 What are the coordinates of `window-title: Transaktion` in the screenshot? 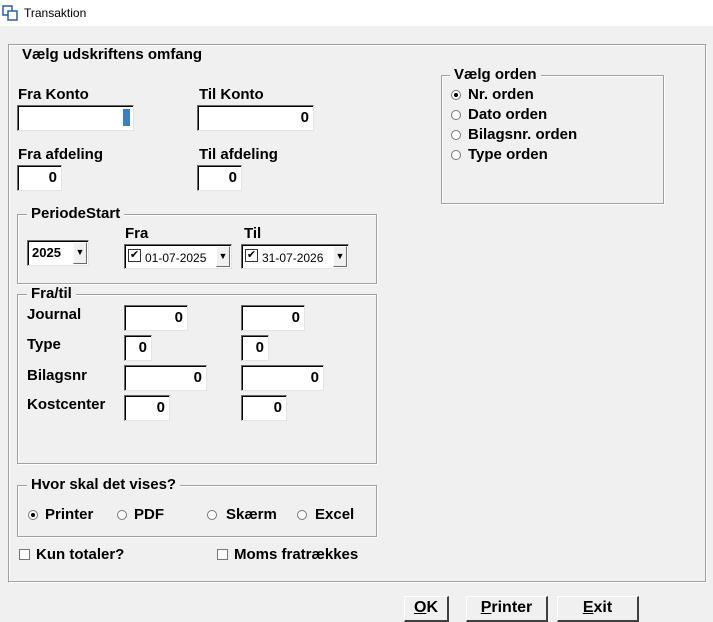 It's located at (55, 13).